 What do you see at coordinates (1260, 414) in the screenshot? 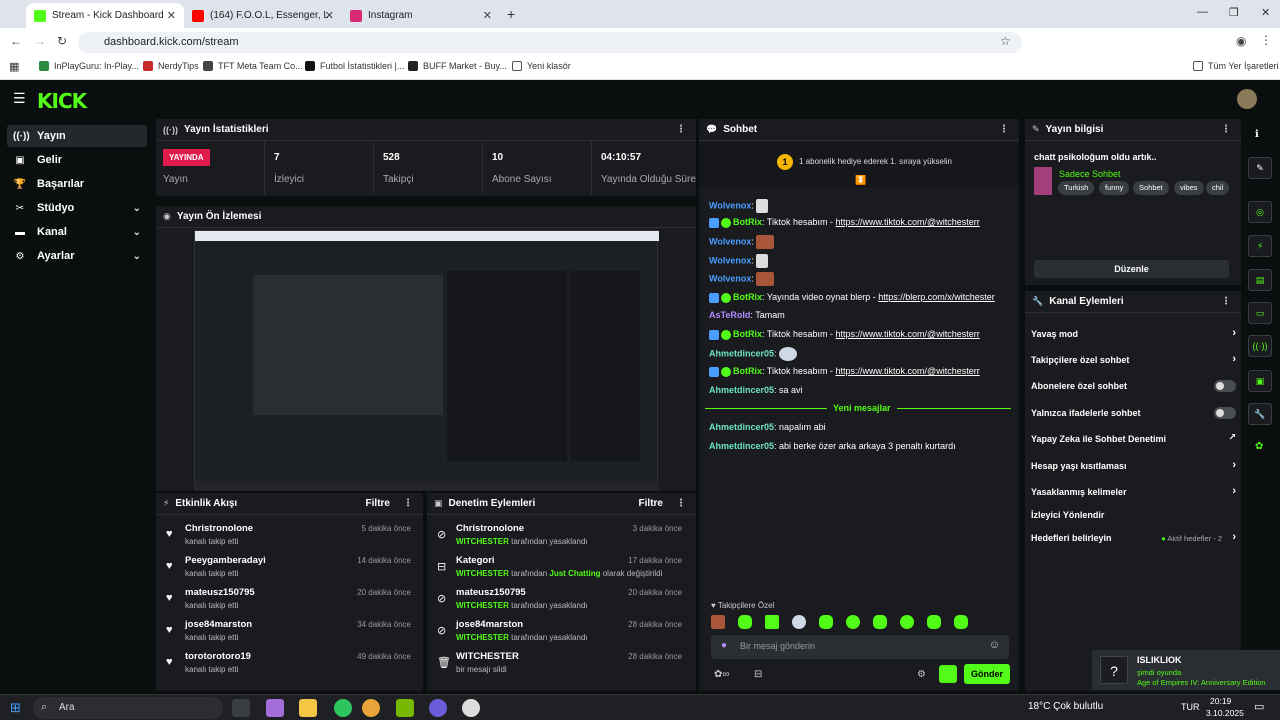
I see `wrench-rail-icon: 🔧` at bounding box center [1260, 414].